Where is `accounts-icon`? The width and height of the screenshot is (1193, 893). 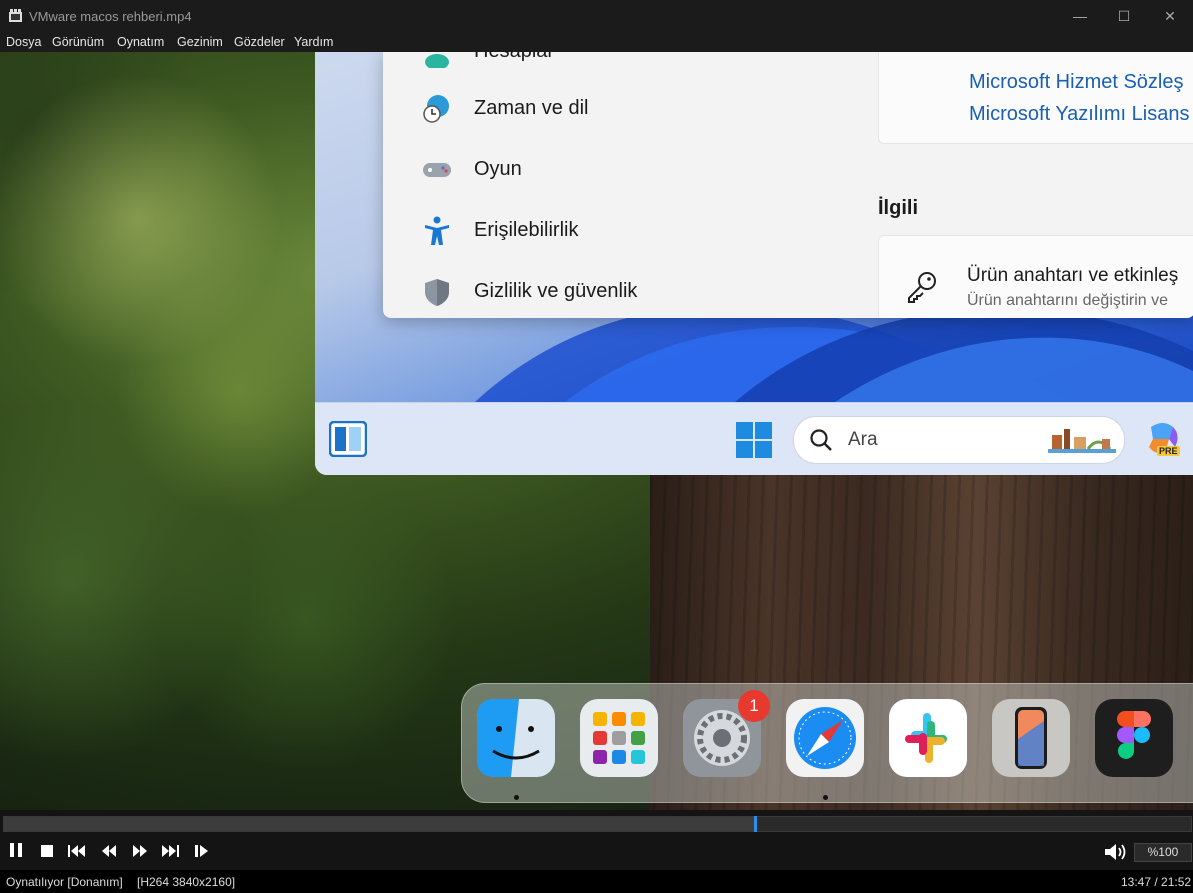
accounts-icon is located at coordinates (437, 61).